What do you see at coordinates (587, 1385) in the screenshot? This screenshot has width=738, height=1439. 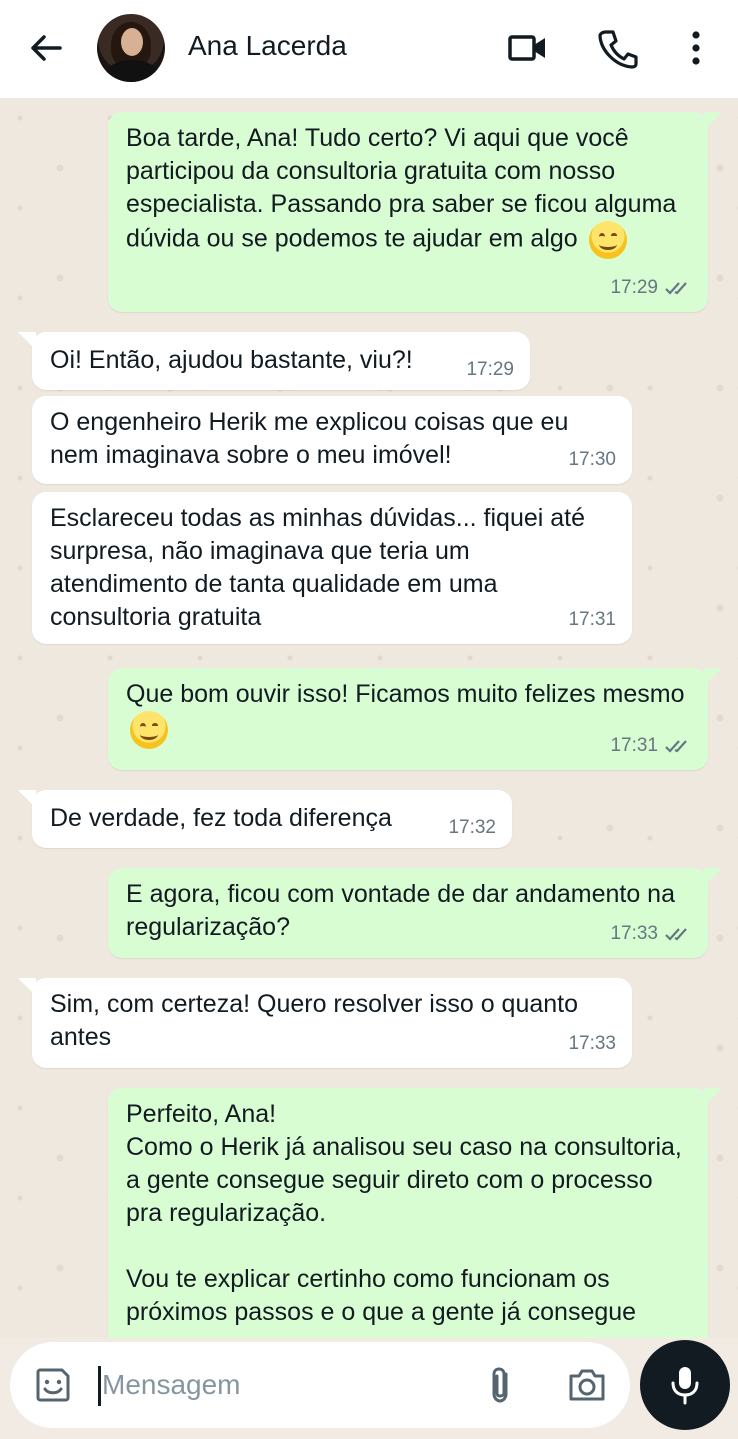 I see `camera-icon` at bounding box center [587, 1385].